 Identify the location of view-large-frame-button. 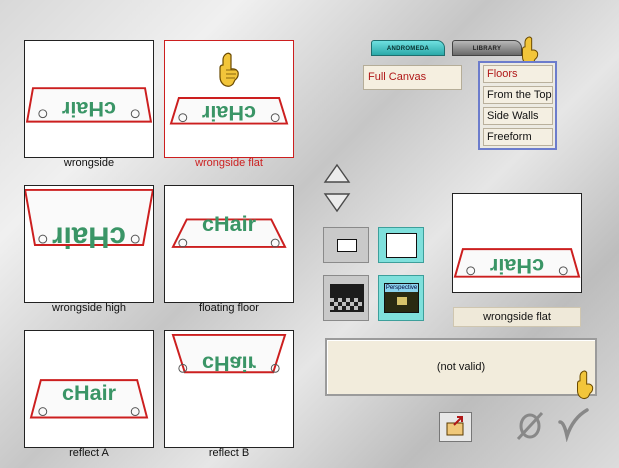
(401, 245).